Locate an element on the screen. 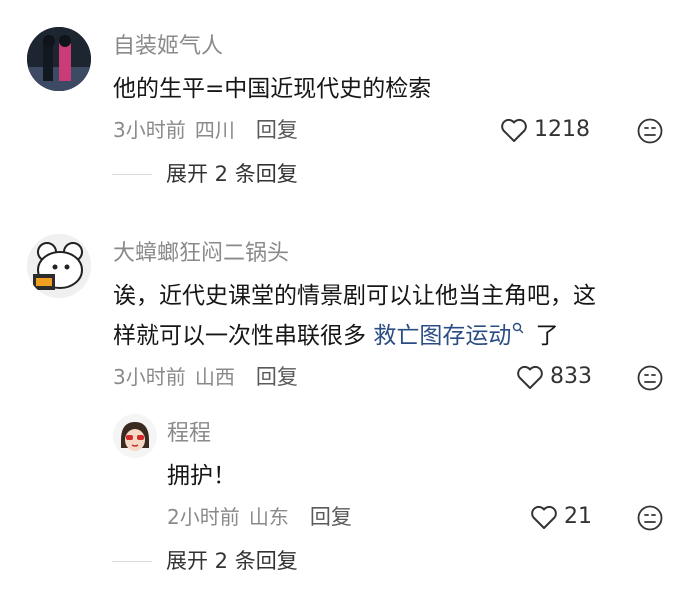  comment-text: 他的生平=中国近现代史的检索 is located at coordinates (272, 89).